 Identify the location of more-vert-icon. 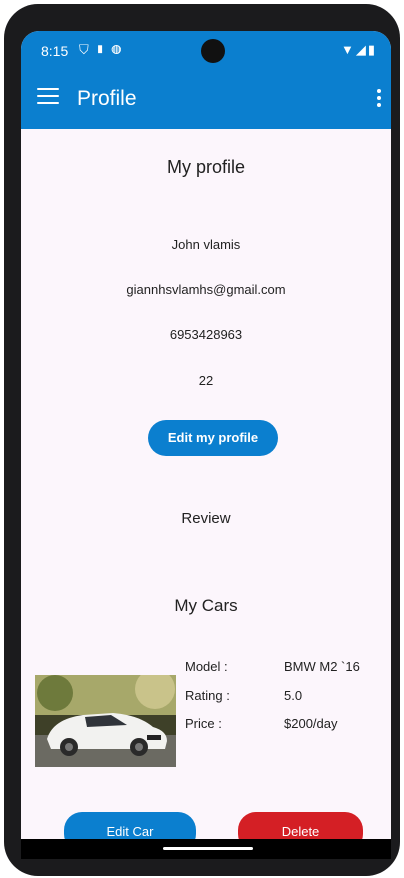
(379, 100).